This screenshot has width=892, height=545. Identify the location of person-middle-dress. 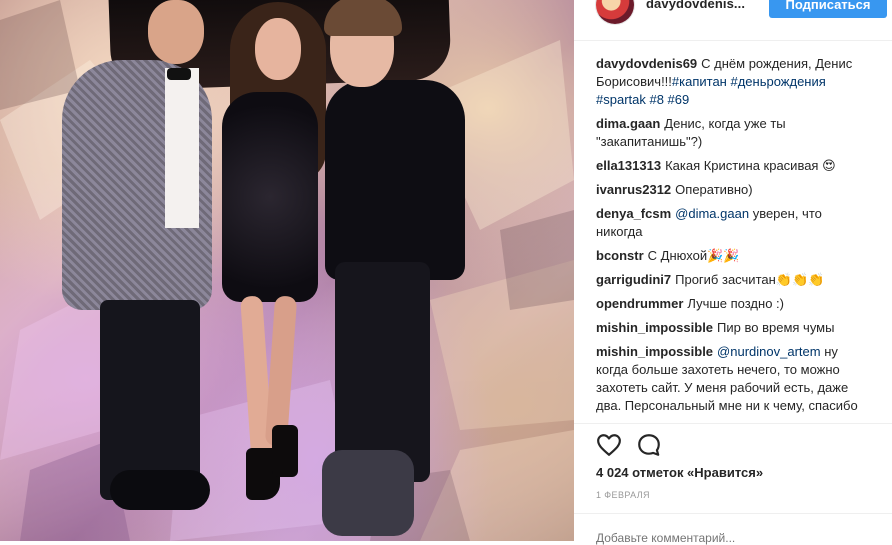
(270, 197).